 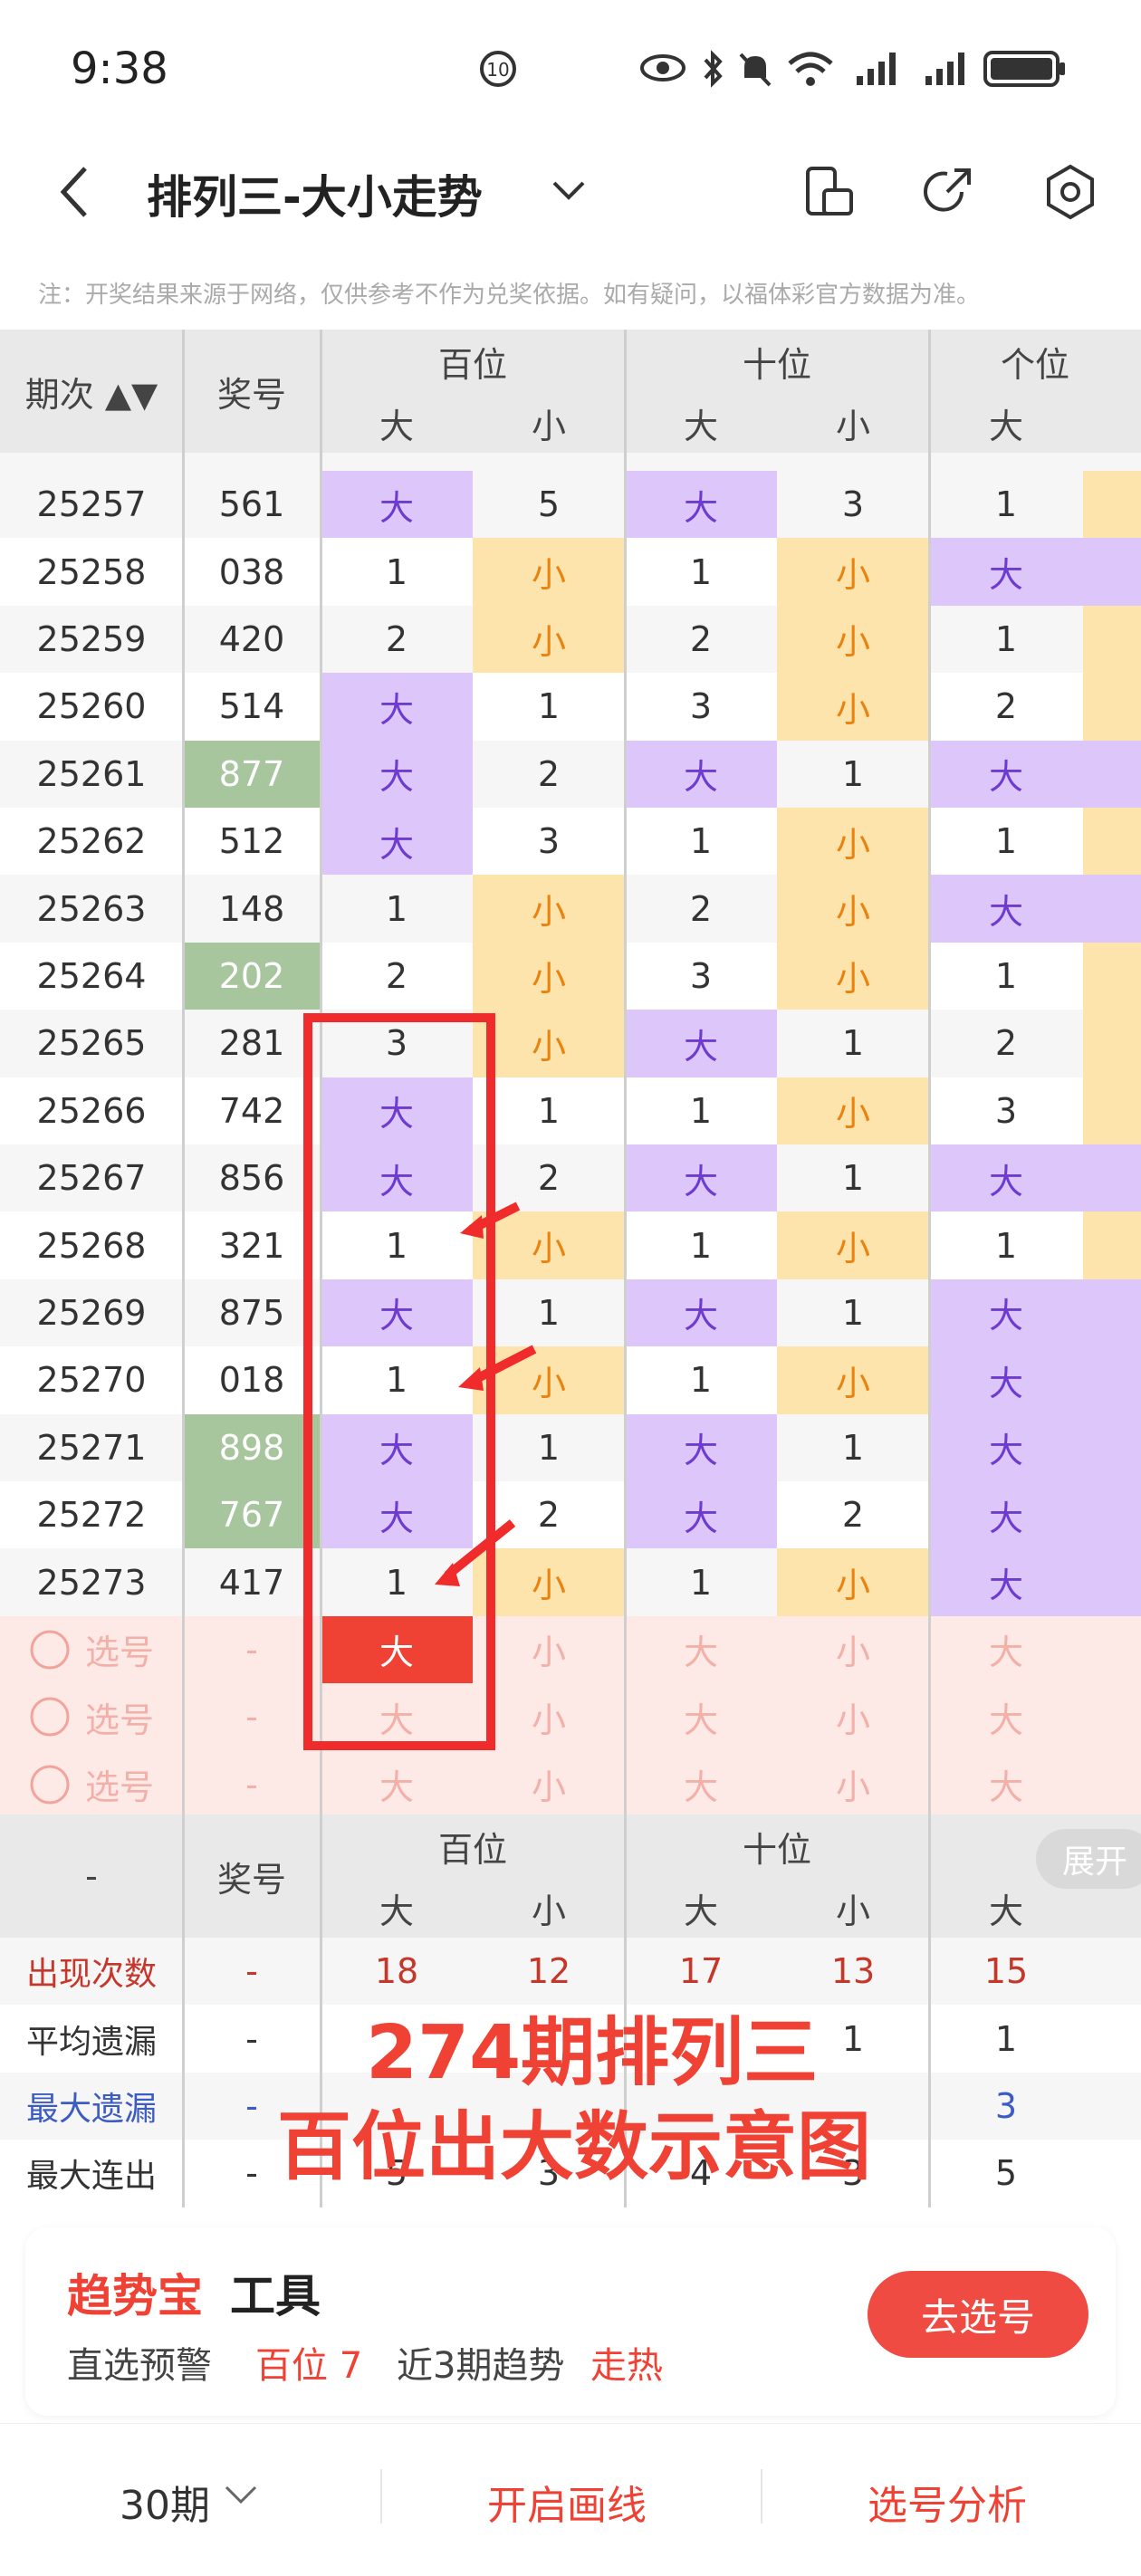 What do you see at coordinates (1071, 192) in the screenshot?
I see `settings-icon` at bounding box center [1071, 192].